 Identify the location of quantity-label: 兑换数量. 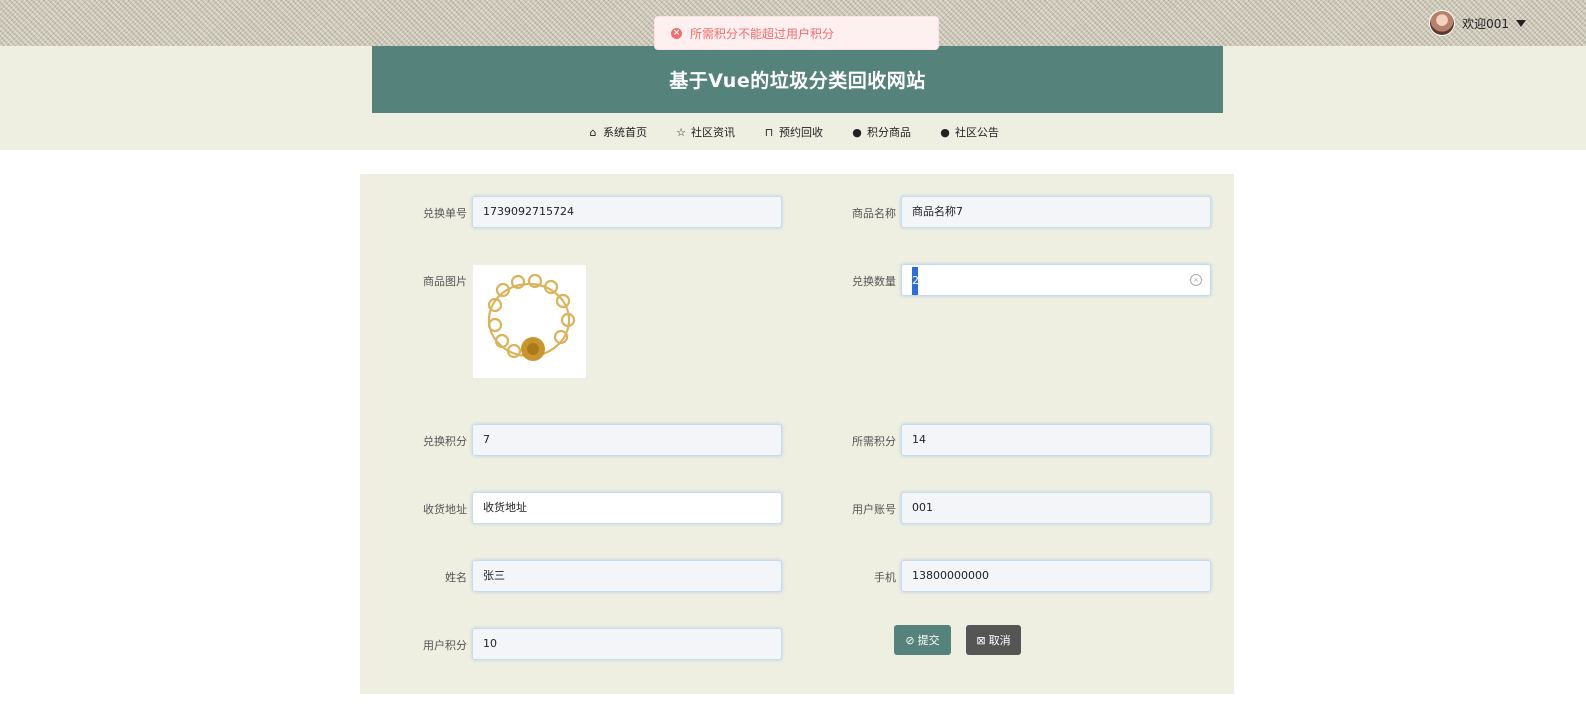
(874, 281).